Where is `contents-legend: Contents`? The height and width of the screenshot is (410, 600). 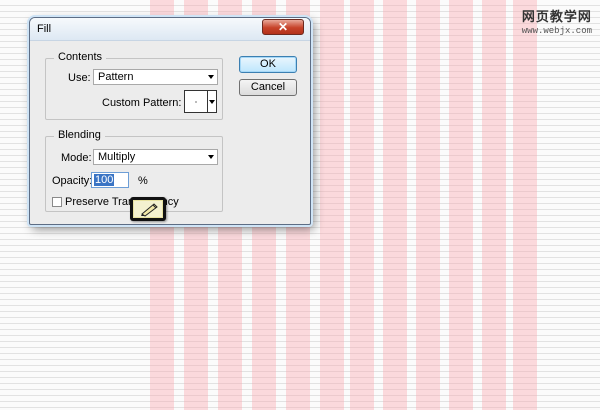
contents-legend: Contents is located at coordinates (80, 57).